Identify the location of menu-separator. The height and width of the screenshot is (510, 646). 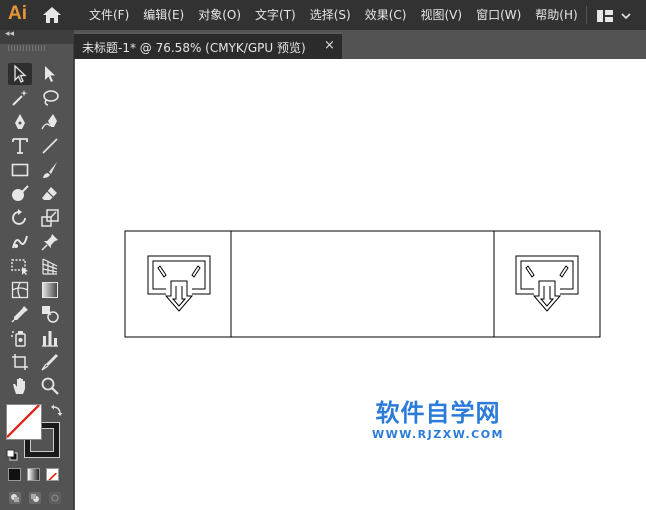
(586, 15).